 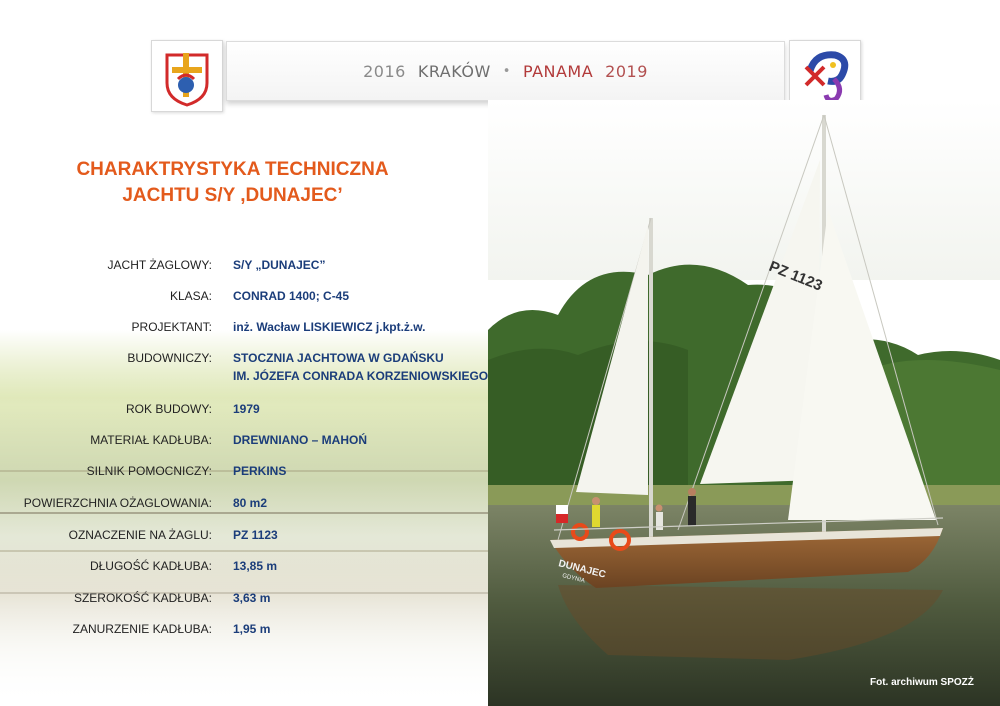 I want to click on year-left: 2016, so click(x=384, y=71).